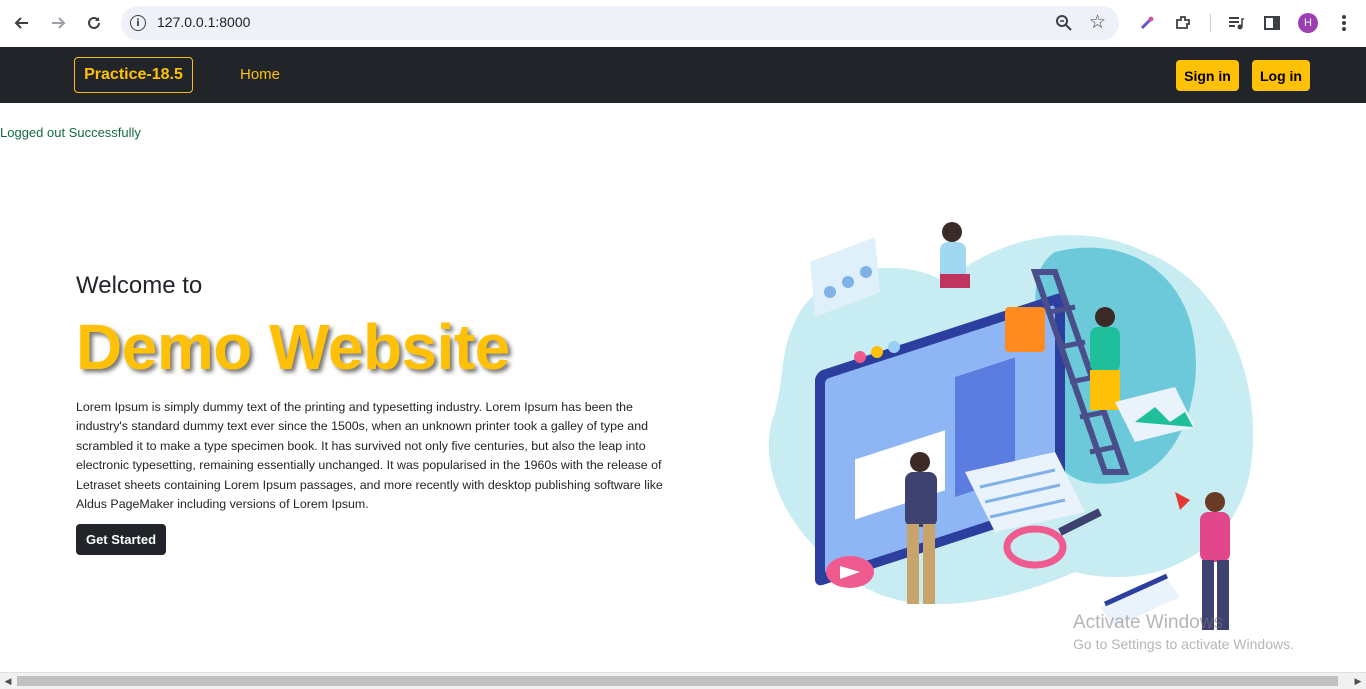 The width and height of the screenshot is (1366, 689). Describe the element at coordinates (1183, 644) in the screenshot. I see `watermark-line2: Go to Settings to activate Windows.` at that location.